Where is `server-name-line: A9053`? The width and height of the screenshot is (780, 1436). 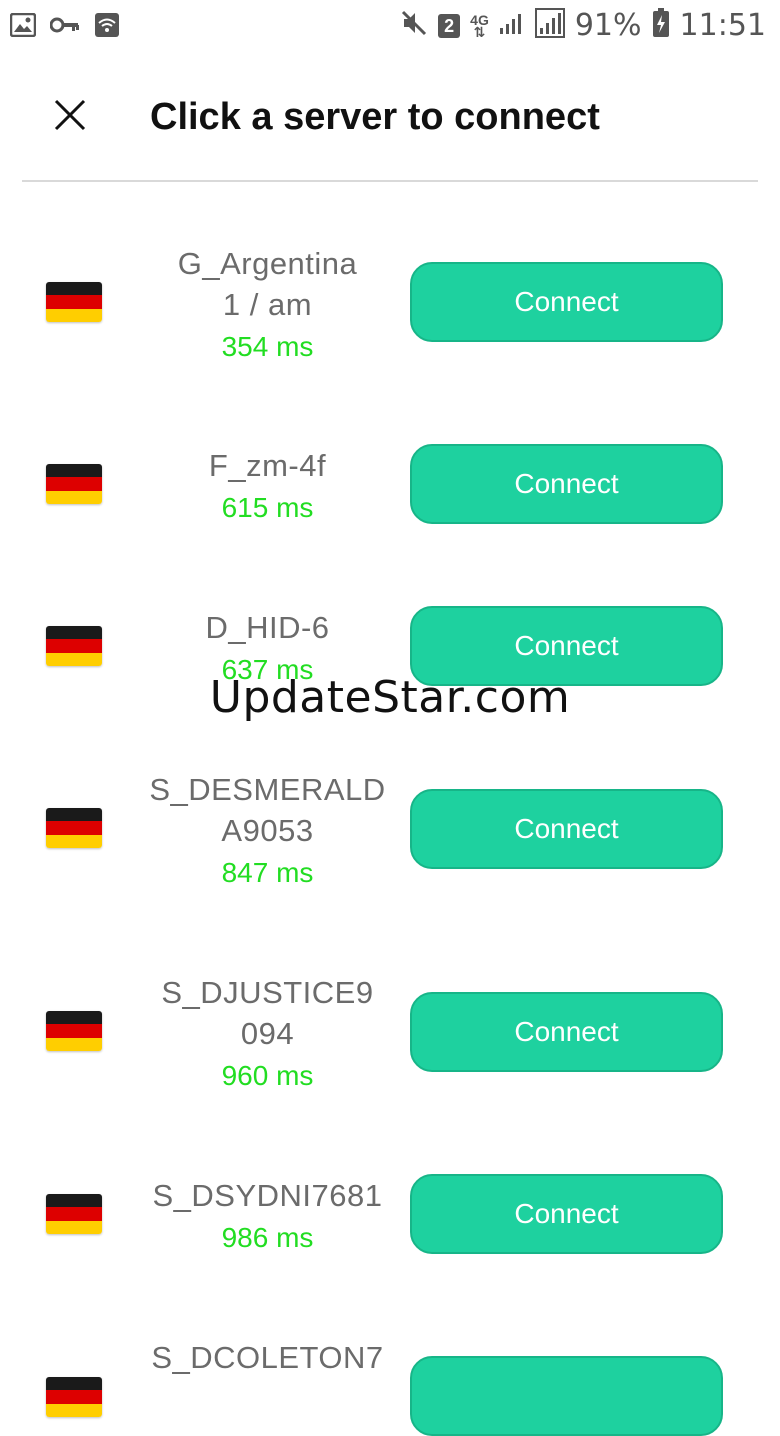 server-name-line: A9053 is located at coordinates (267, 830).